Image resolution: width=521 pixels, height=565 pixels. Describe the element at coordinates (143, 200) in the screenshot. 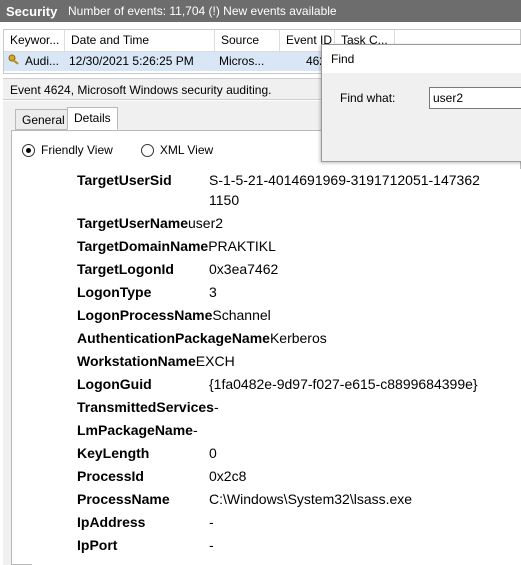

I see `detail-key` at that location.